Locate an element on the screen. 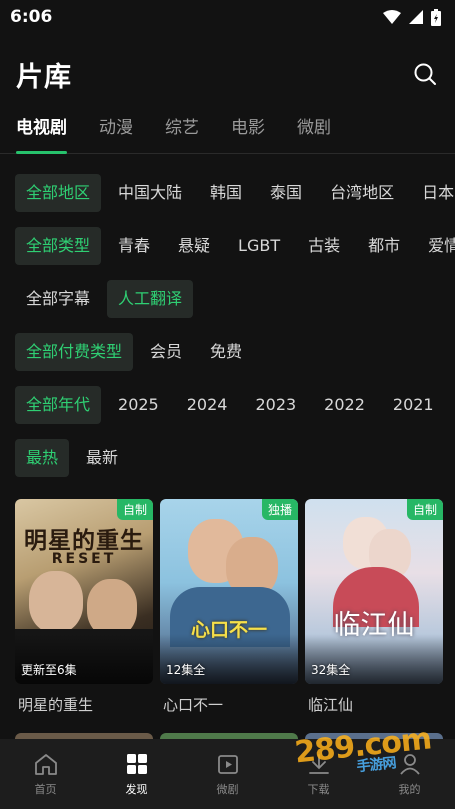 The image size is (455, 809). filter-chip: 全部字幕 is located at coordinates (58, 299).